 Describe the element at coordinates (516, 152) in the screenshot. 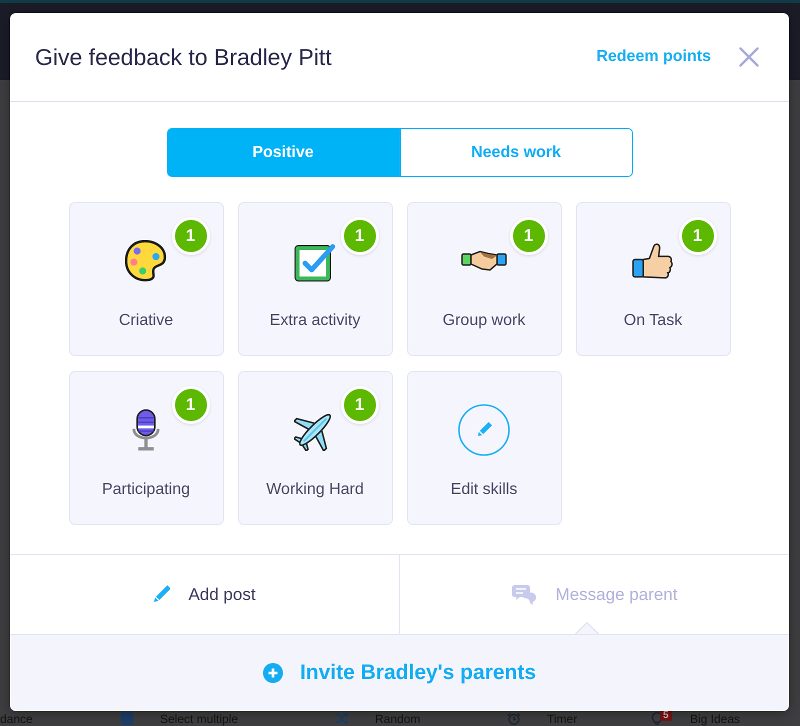

I see `tab: Needs work` at that location.